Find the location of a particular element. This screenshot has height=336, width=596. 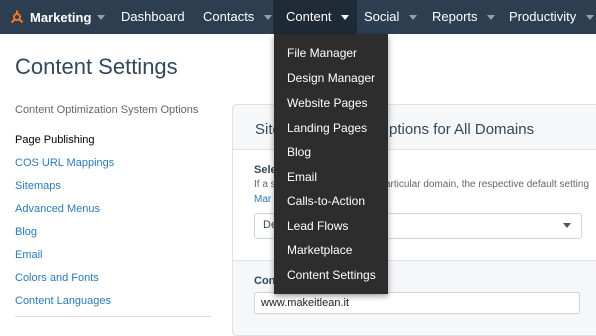

menu-item-blog: Blog is located at coordinates (299, 152).